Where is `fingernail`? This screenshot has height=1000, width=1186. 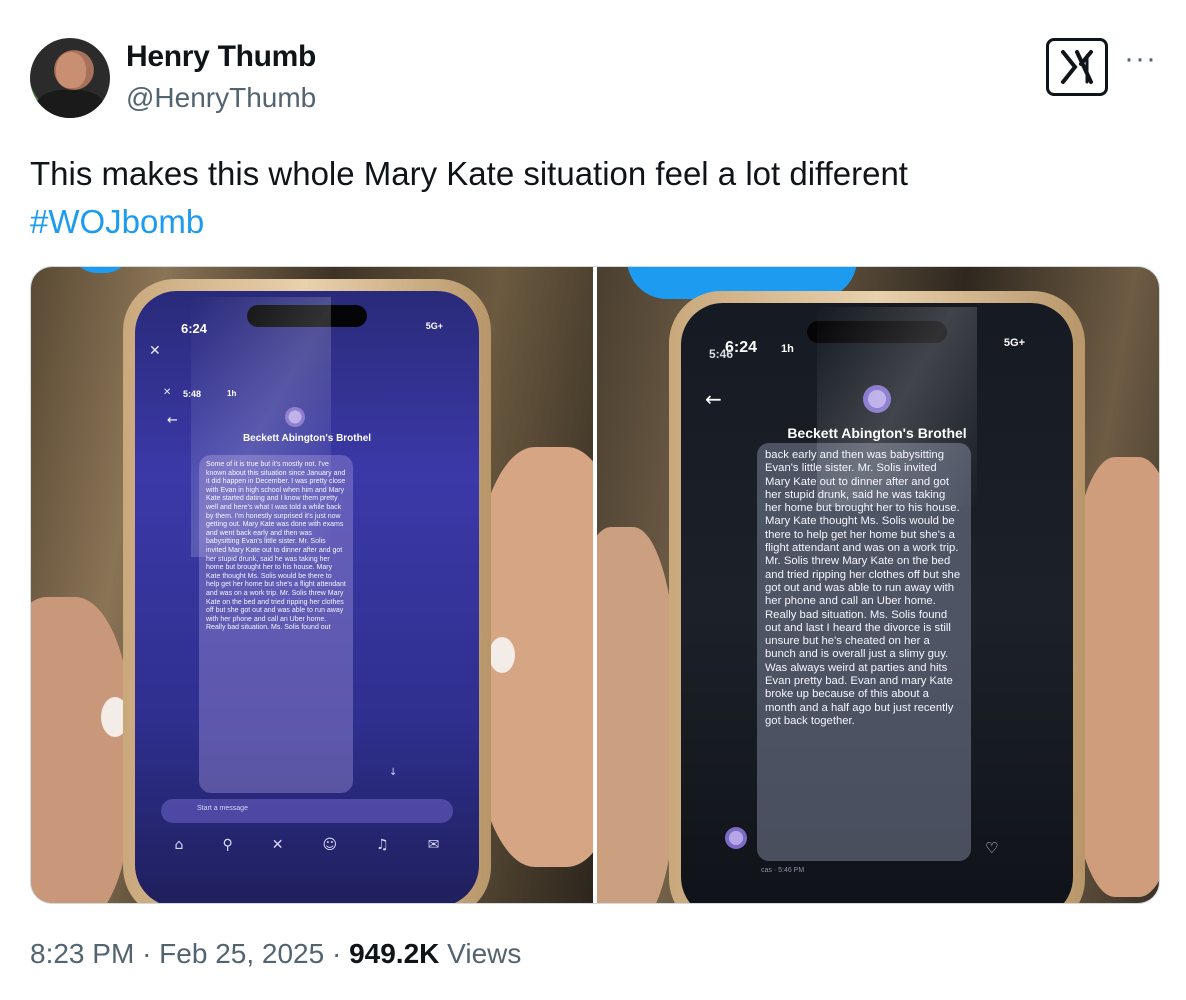
fingernail is located at coordinates (502, 655).